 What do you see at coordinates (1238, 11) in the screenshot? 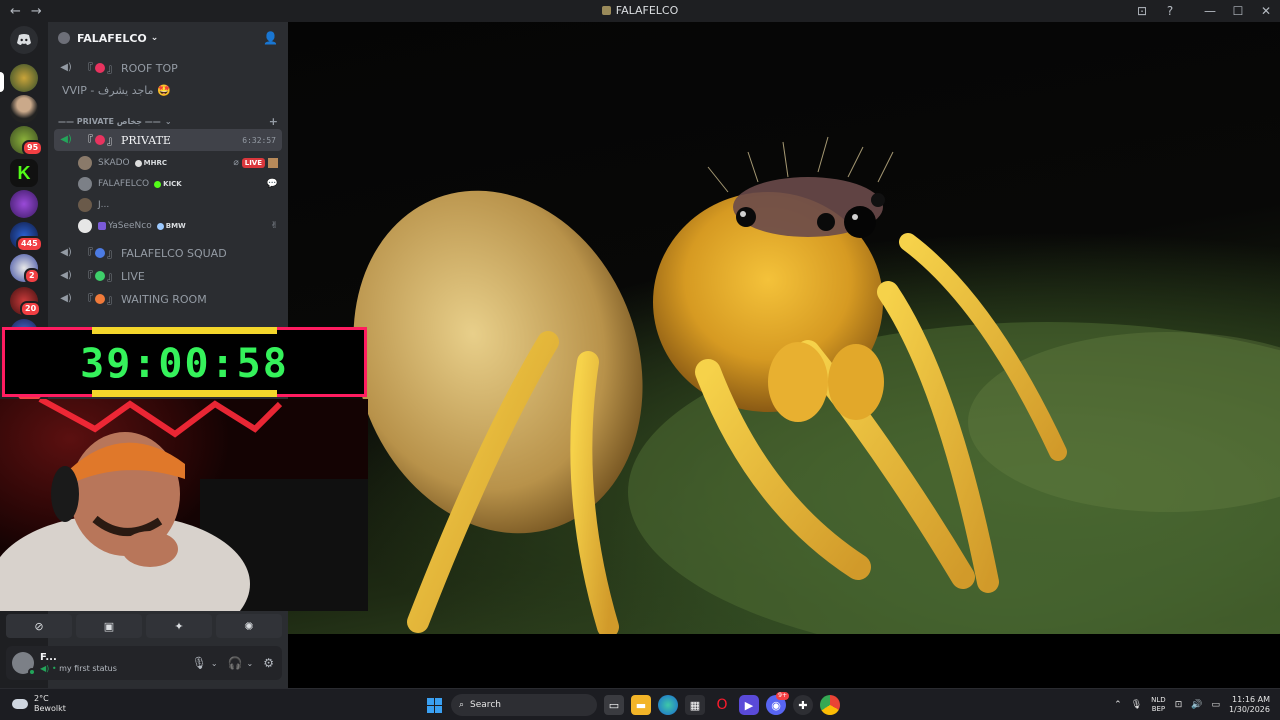
I see `maximize-button: ☐` at bounding box center [1238, 11].